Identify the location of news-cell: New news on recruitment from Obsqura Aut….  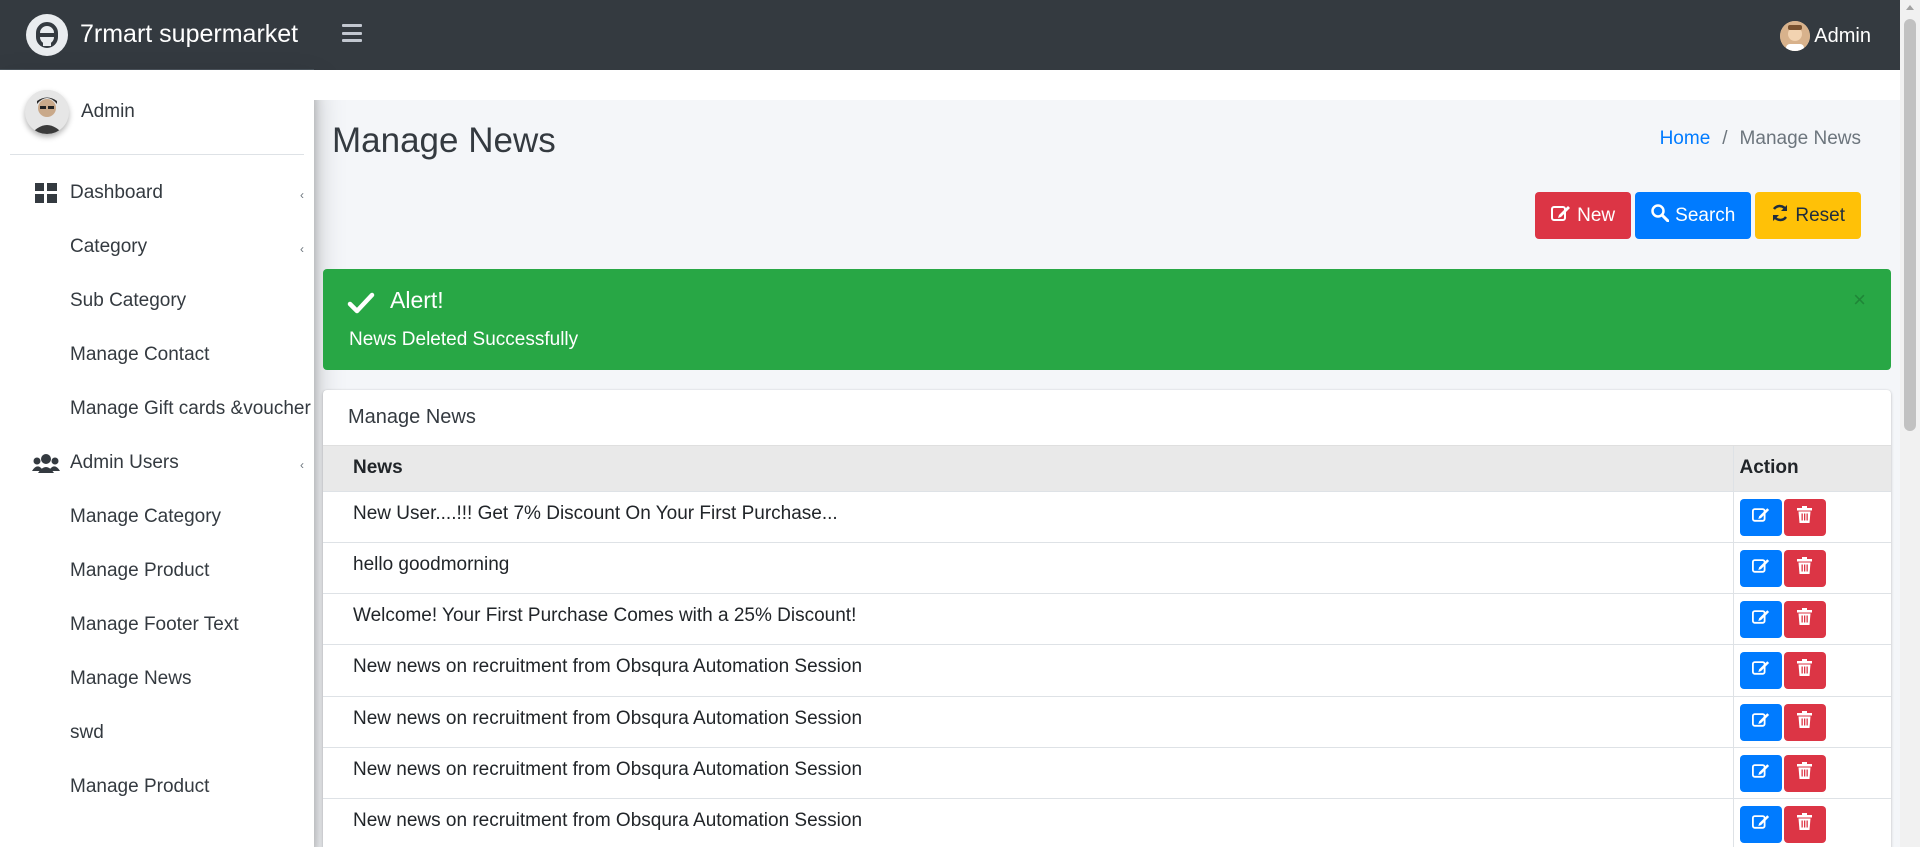
(1028, 670).